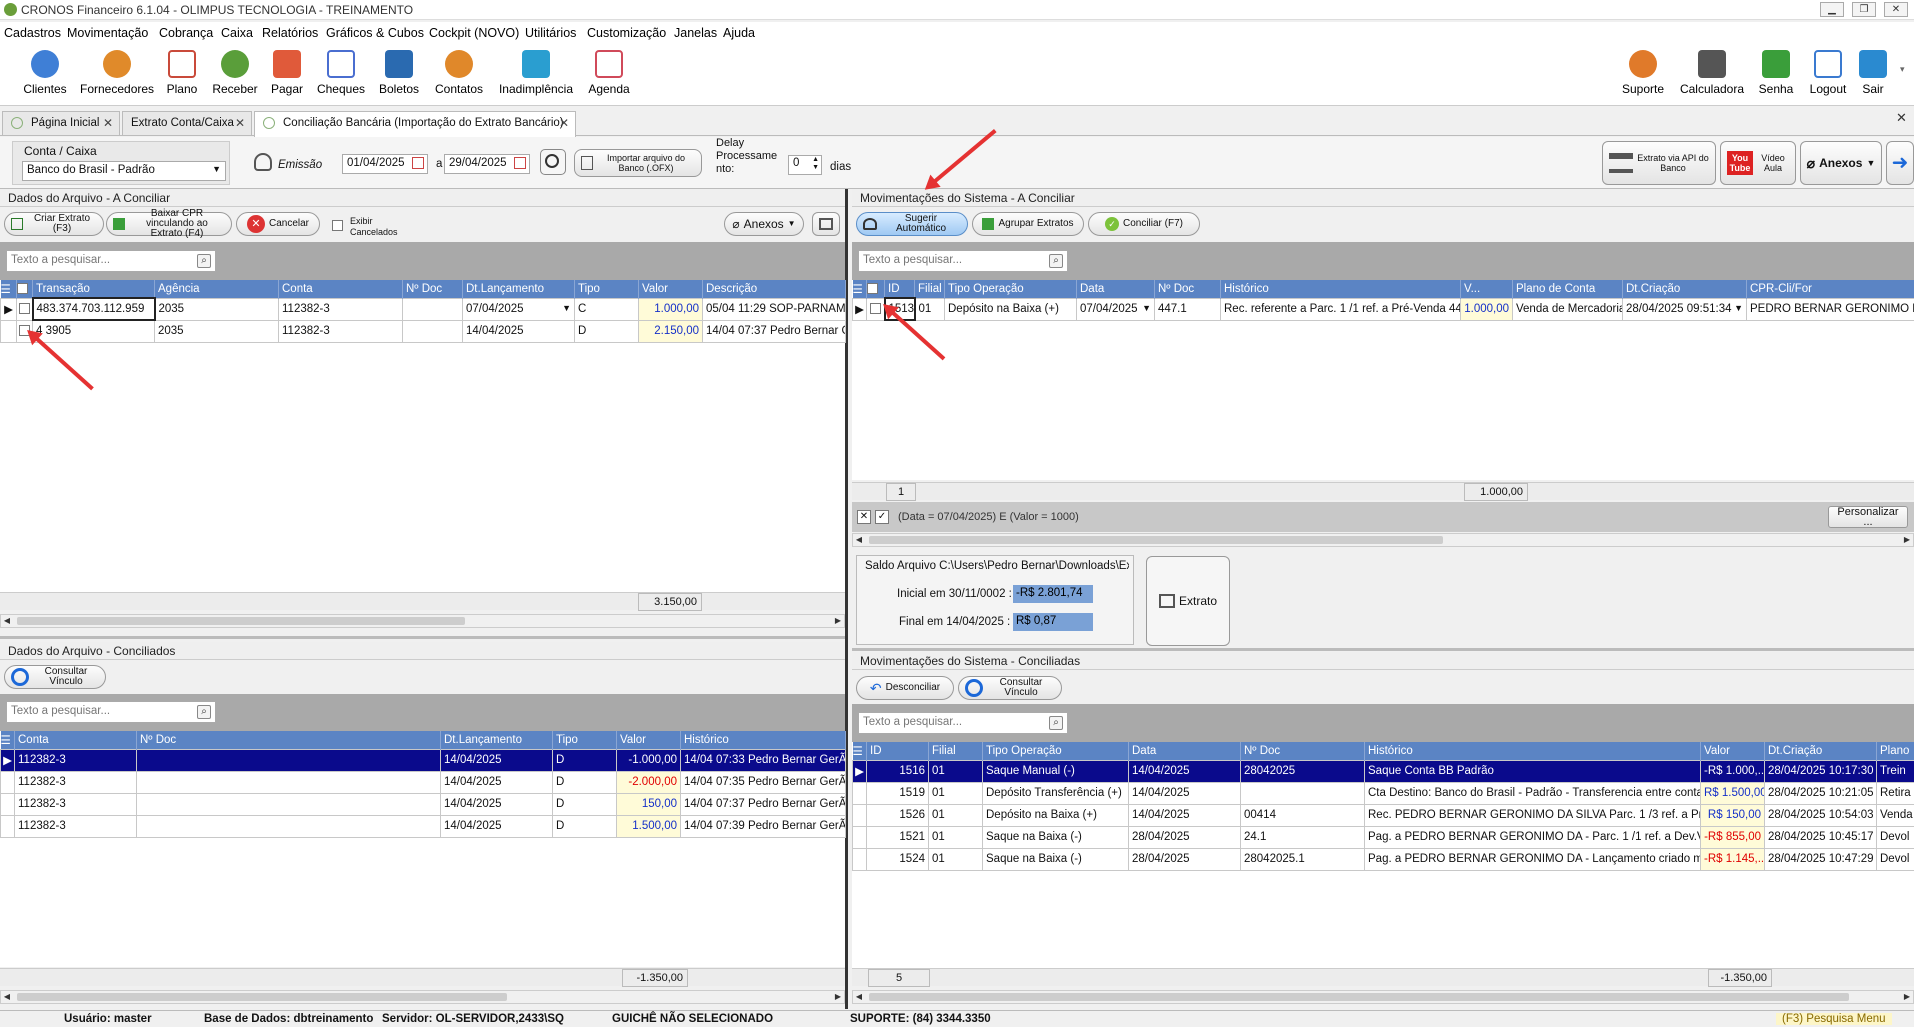  I want to click on col-dt-criacao: Dt.Criação, so click(1684, 289).